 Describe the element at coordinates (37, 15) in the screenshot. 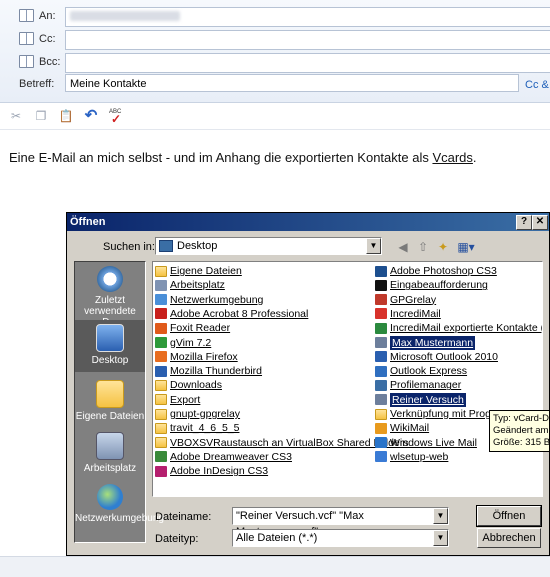

I see `to-button: An:` at that location.